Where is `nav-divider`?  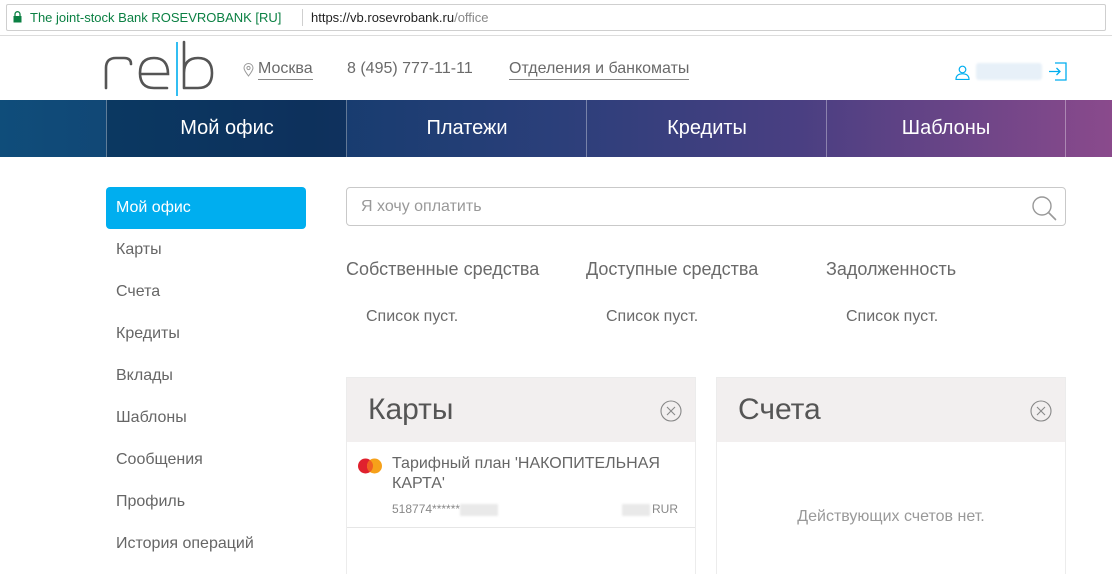
nav-divider is located at coordinates (1065, 128).